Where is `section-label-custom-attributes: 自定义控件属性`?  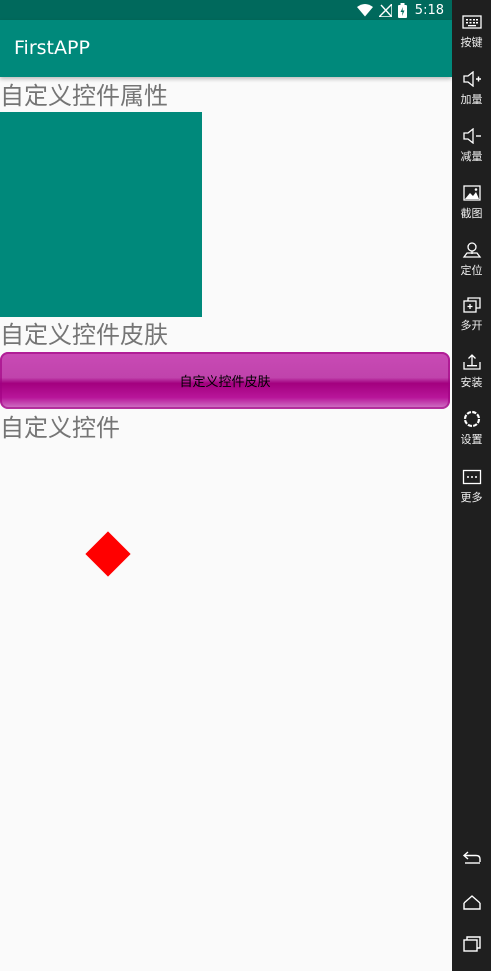 section-label-custom-attributes: 自定义控件属性 is located at coordinates (84, 96).